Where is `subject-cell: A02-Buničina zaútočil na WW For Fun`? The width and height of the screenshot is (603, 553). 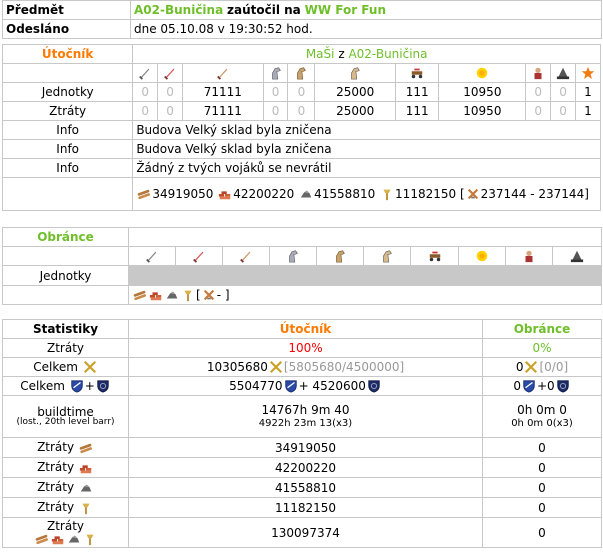 subject-cell: A02-Buničina zaútočil na WW For Fun is located at coordinates (366, 10).